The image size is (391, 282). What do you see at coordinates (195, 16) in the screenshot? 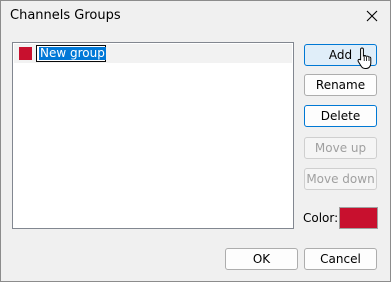
I see `title-bar: Channels Groups` at bounding box center [195, 16].